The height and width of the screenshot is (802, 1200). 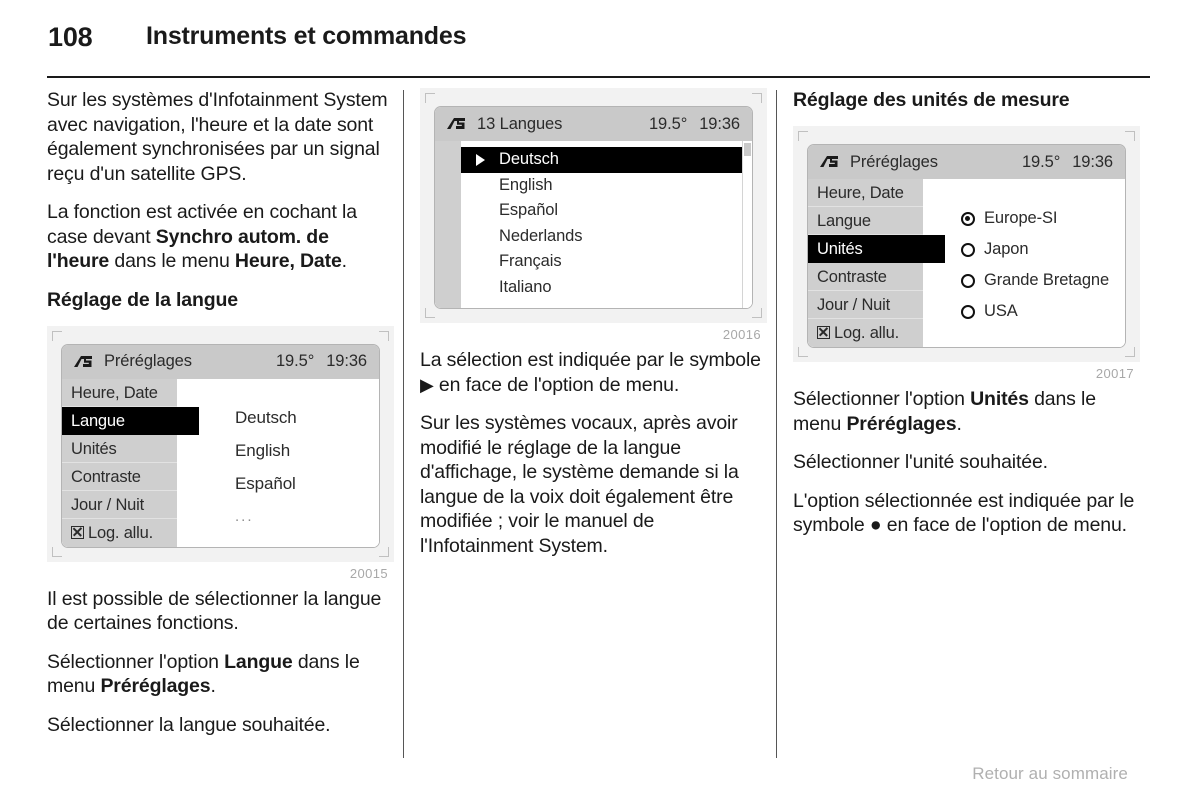 I want to click on bold-heure-date: Heure, Date, so click(x=288, y=261).